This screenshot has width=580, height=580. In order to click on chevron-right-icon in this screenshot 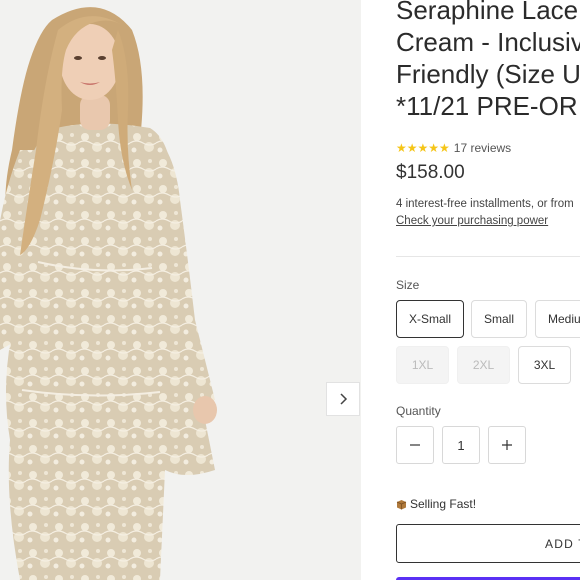, I will do `click(344, 399)`.